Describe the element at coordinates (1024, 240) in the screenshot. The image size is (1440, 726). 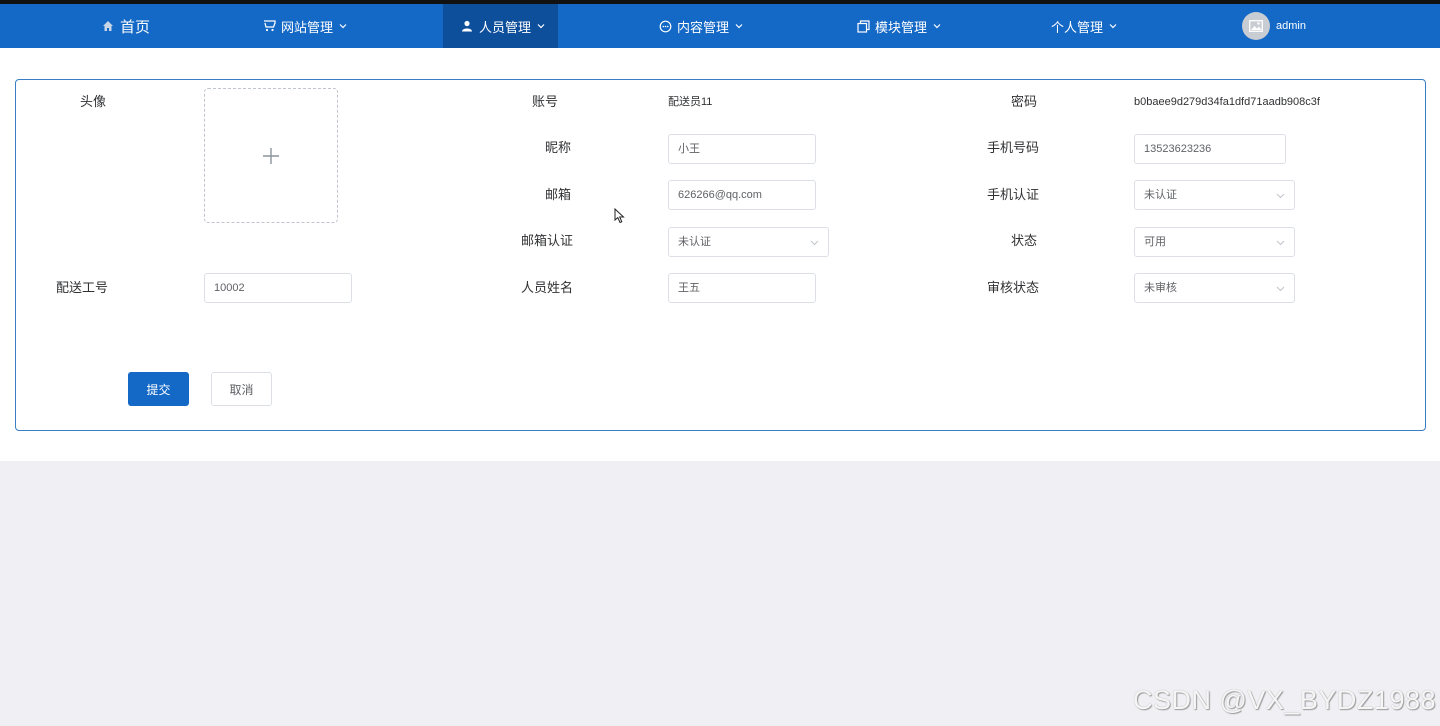
I see `status-label: 状态` at that location.